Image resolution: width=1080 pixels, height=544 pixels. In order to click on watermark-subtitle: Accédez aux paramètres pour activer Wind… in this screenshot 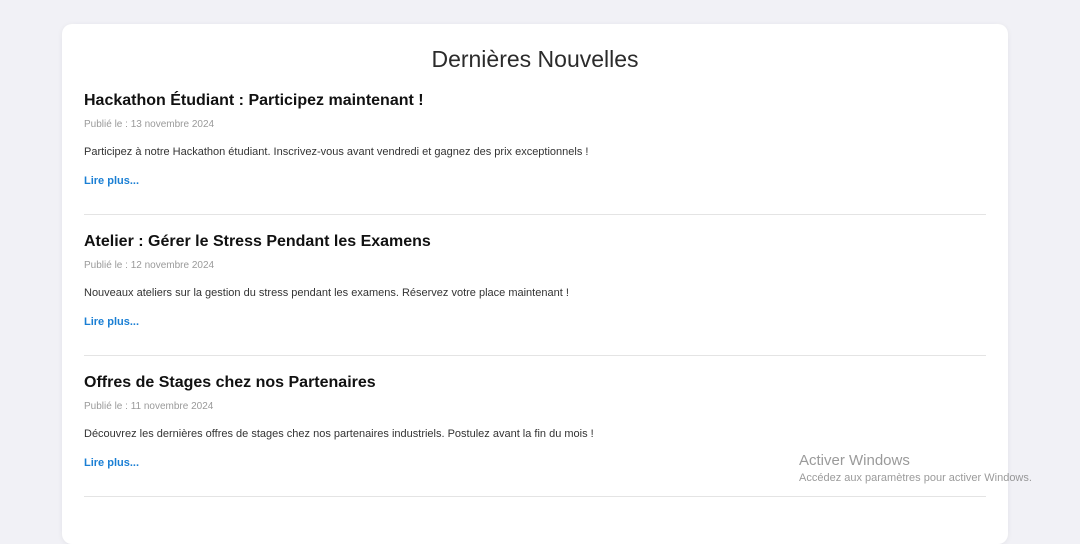, I will do `click(915, 478)`.